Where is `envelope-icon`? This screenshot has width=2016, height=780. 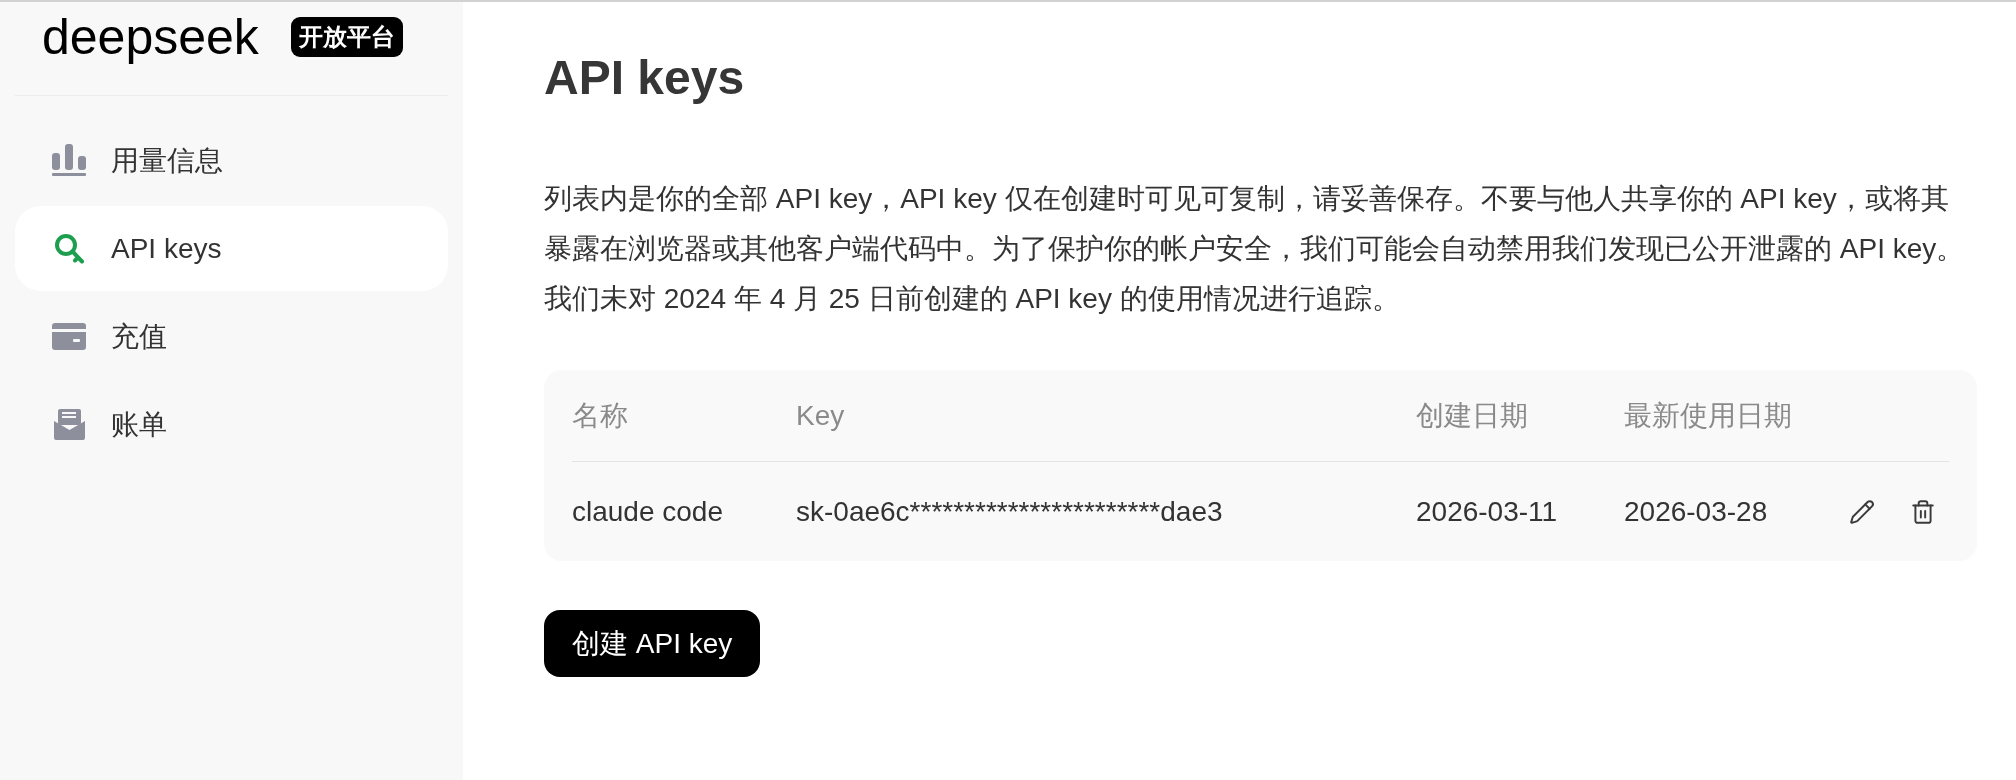 envelope-icon is located at coordinates (69, 424).